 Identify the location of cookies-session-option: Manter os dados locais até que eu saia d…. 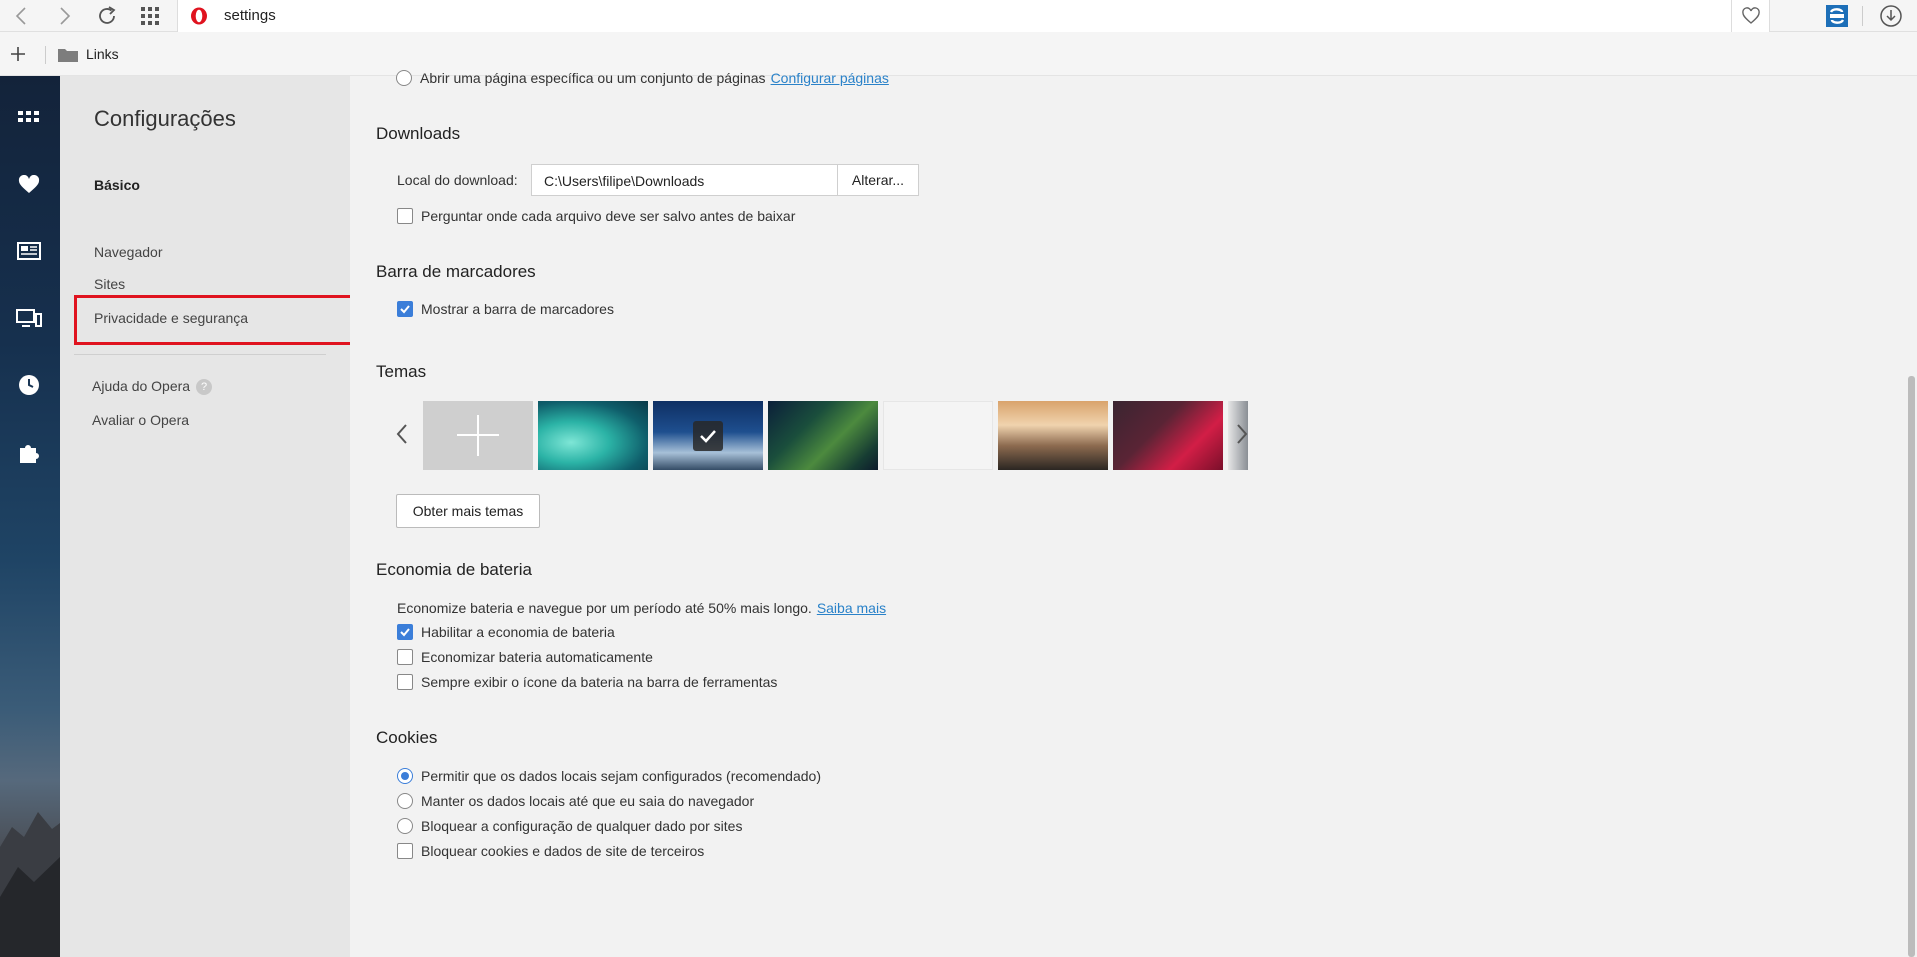
(575, 801).